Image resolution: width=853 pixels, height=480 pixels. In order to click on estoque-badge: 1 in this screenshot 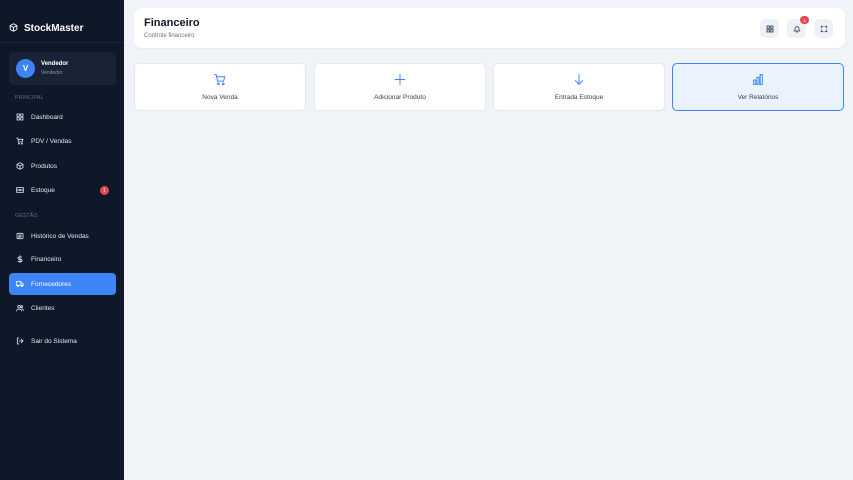, I will do `click(104, 190)`.